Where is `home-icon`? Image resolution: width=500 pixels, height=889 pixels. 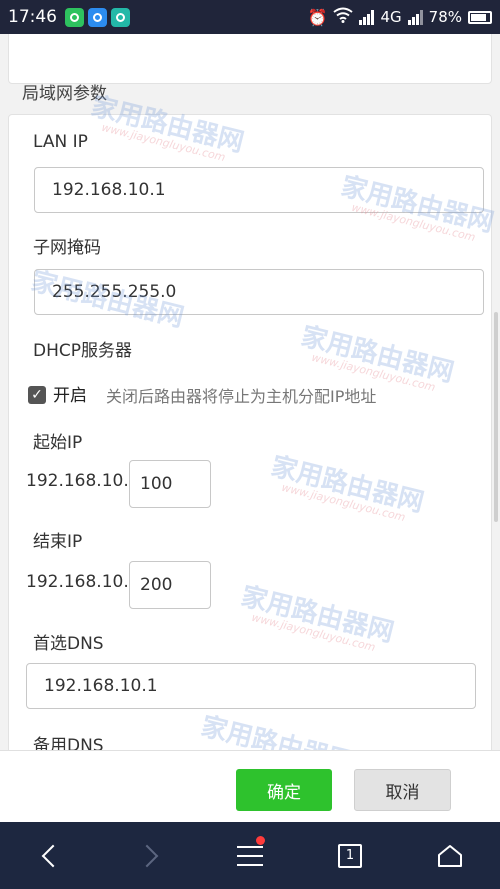 home-icon is located at coordinates (450, 855).